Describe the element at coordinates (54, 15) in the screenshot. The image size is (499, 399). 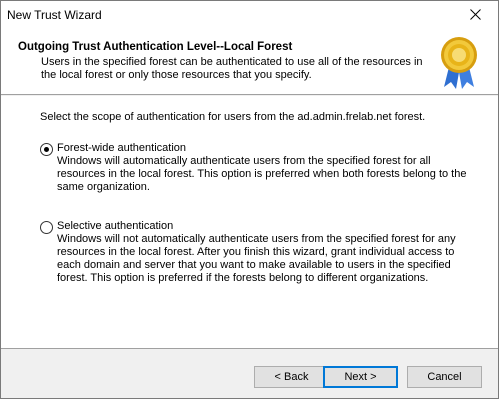
I see `window-title: New Trust Wizard` at that location.